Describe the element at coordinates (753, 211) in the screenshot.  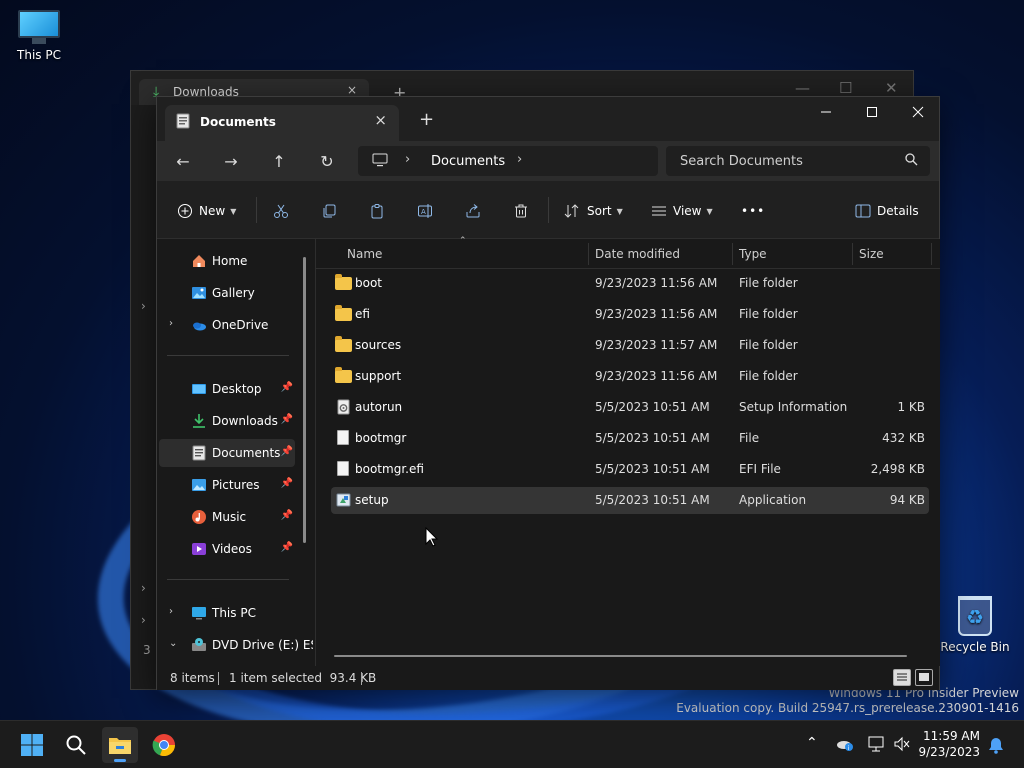
I see `see-more-button: •••` at that location.